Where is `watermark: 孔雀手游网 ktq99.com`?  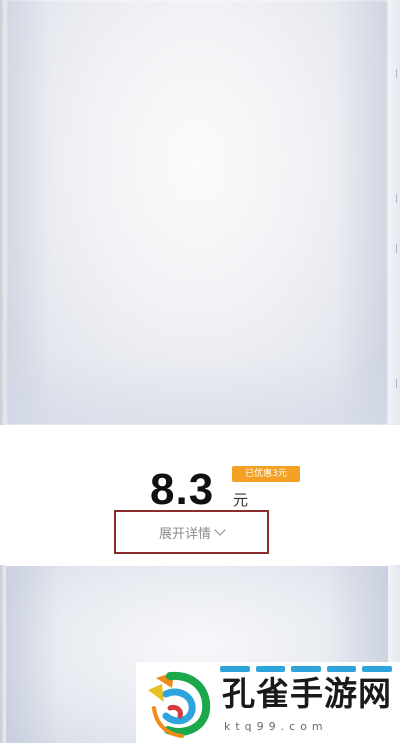
watermark: 孔雀手游网 ktq99.com is located at coordinates (268, 702).